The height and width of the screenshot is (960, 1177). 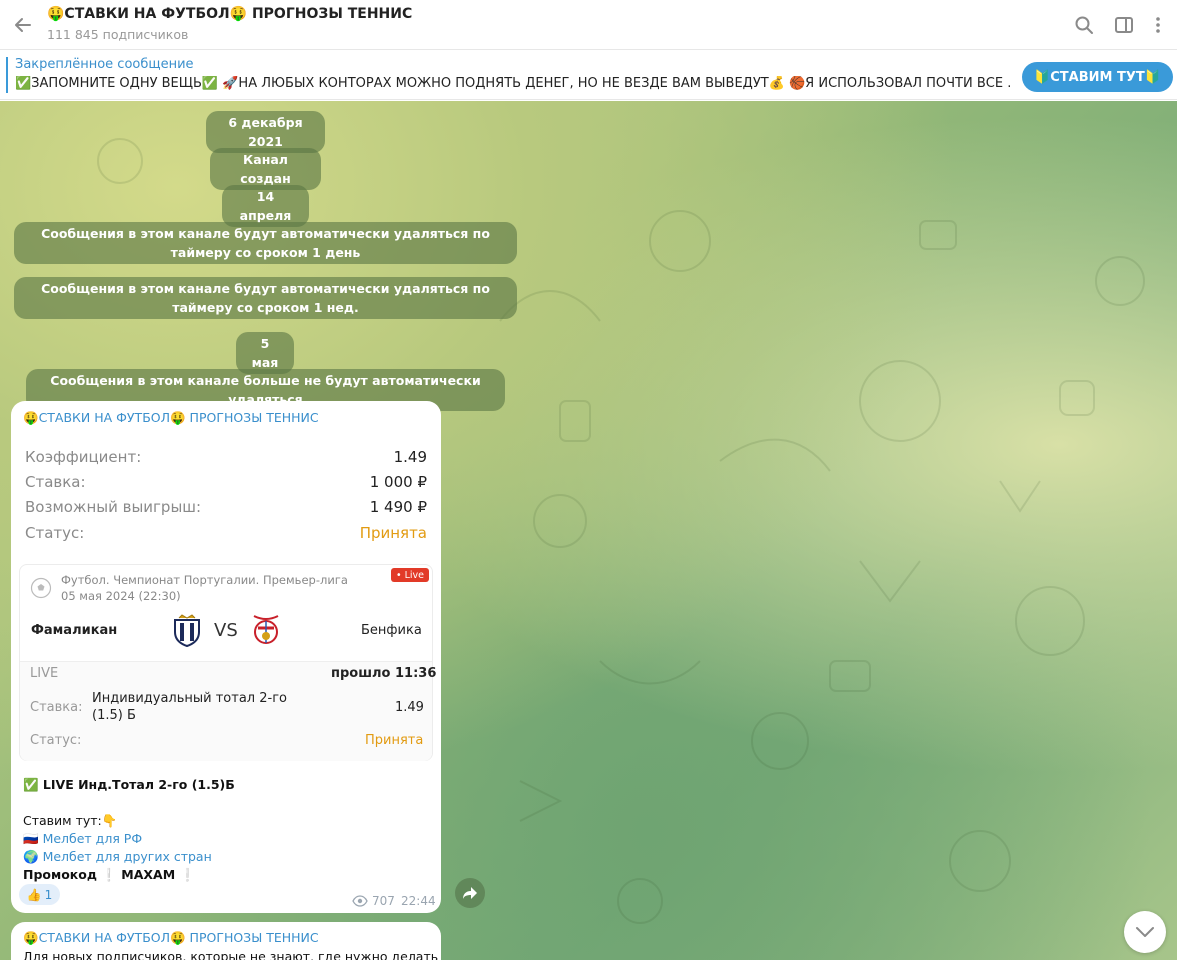 What do you see at coordinates (226, 533) in the screenshot?
I see `bet-row-status: Статус: Принята` at bounding box center [226, 533].